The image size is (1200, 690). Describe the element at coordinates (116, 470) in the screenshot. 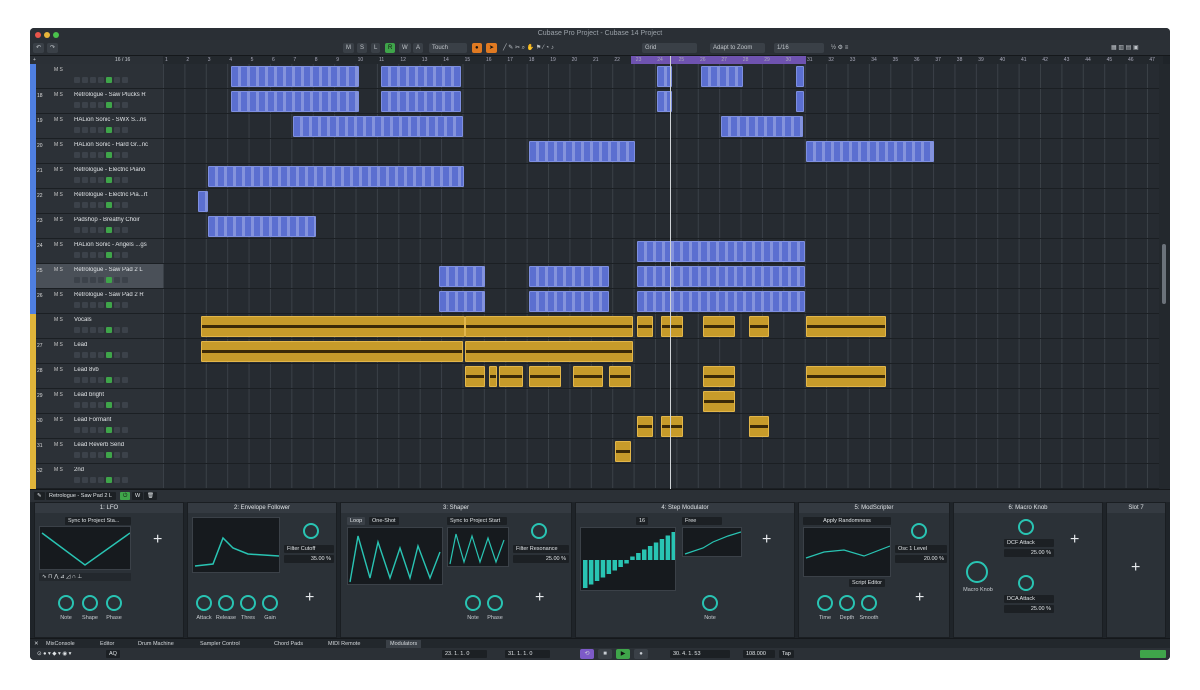

I see `track-name: 2nd` at that location.